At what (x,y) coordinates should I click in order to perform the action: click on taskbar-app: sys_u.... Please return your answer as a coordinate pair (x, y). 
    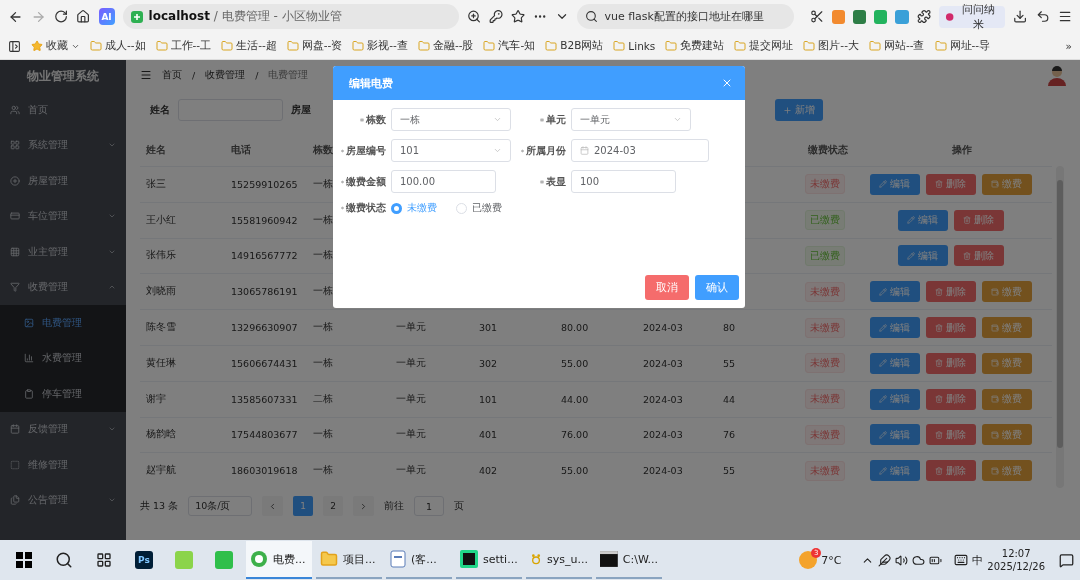
    Looking at the image, I should click on (559, 560).